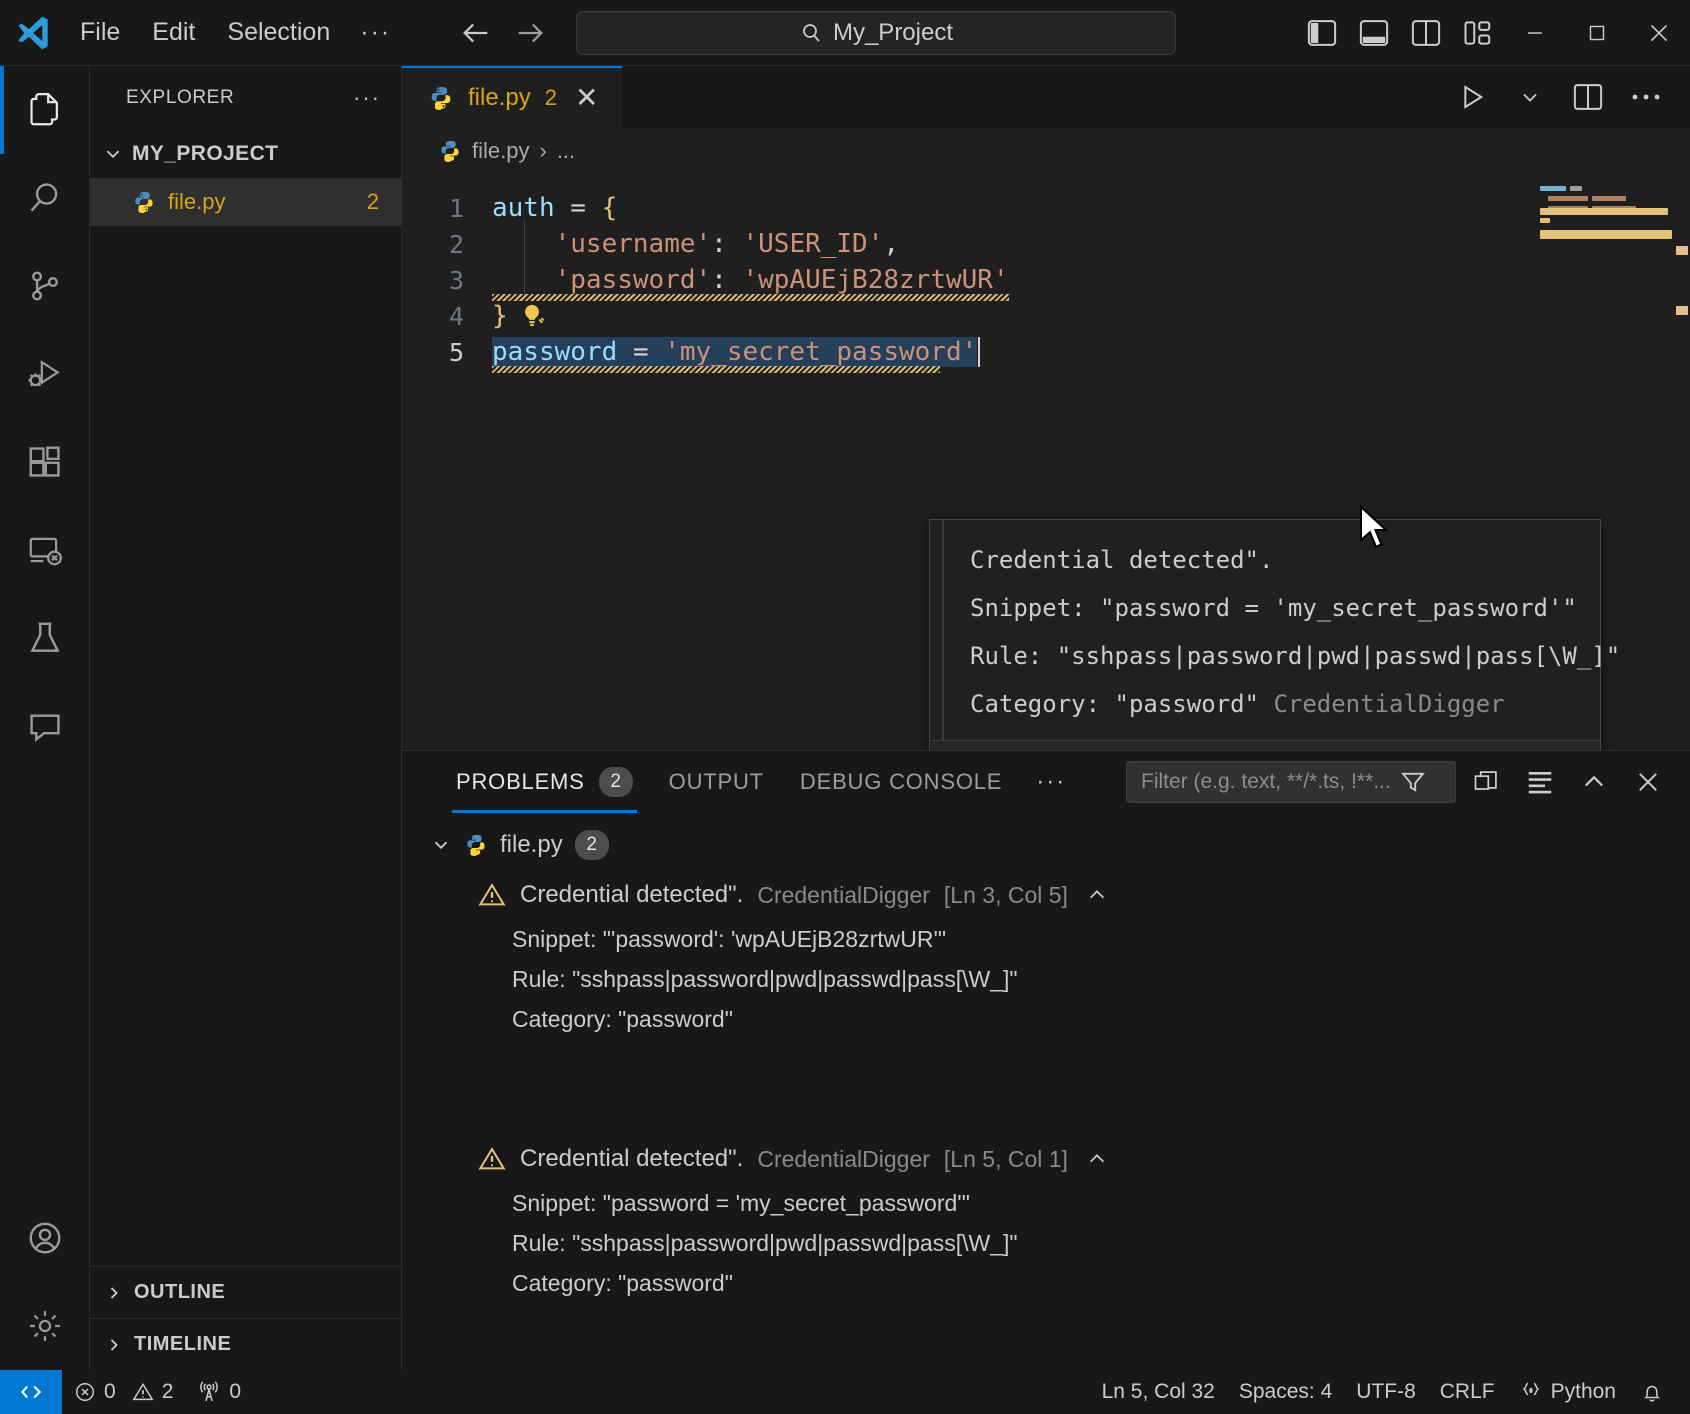  Describe the element at coordinates (173, 32) in the screenshot. I see `menu-edit: Edit` at that location.